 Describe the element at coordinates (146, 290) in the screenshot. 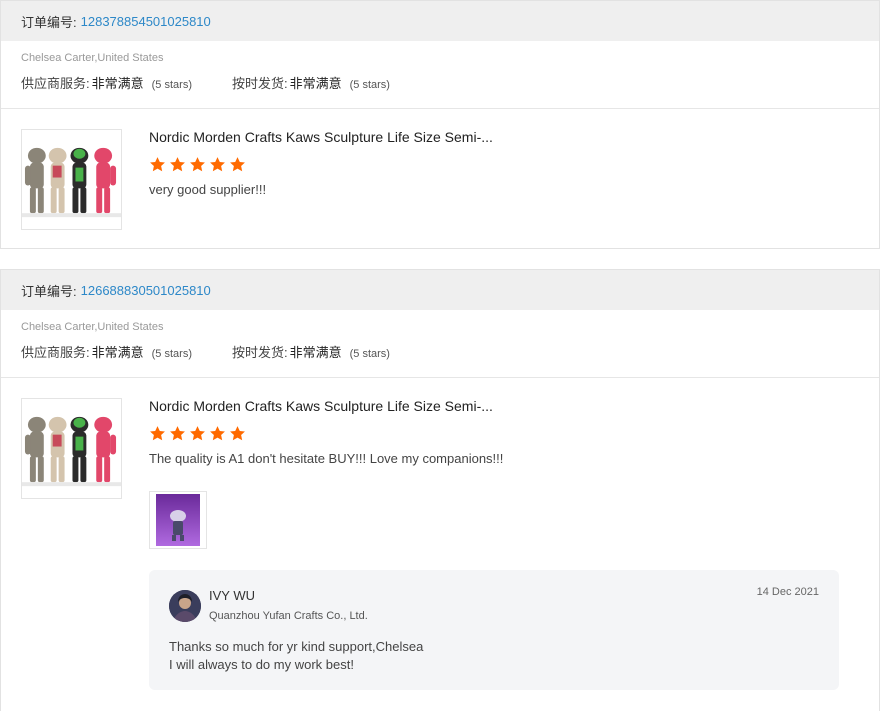

I see `order-number-link: 126688830501025810` at that location.